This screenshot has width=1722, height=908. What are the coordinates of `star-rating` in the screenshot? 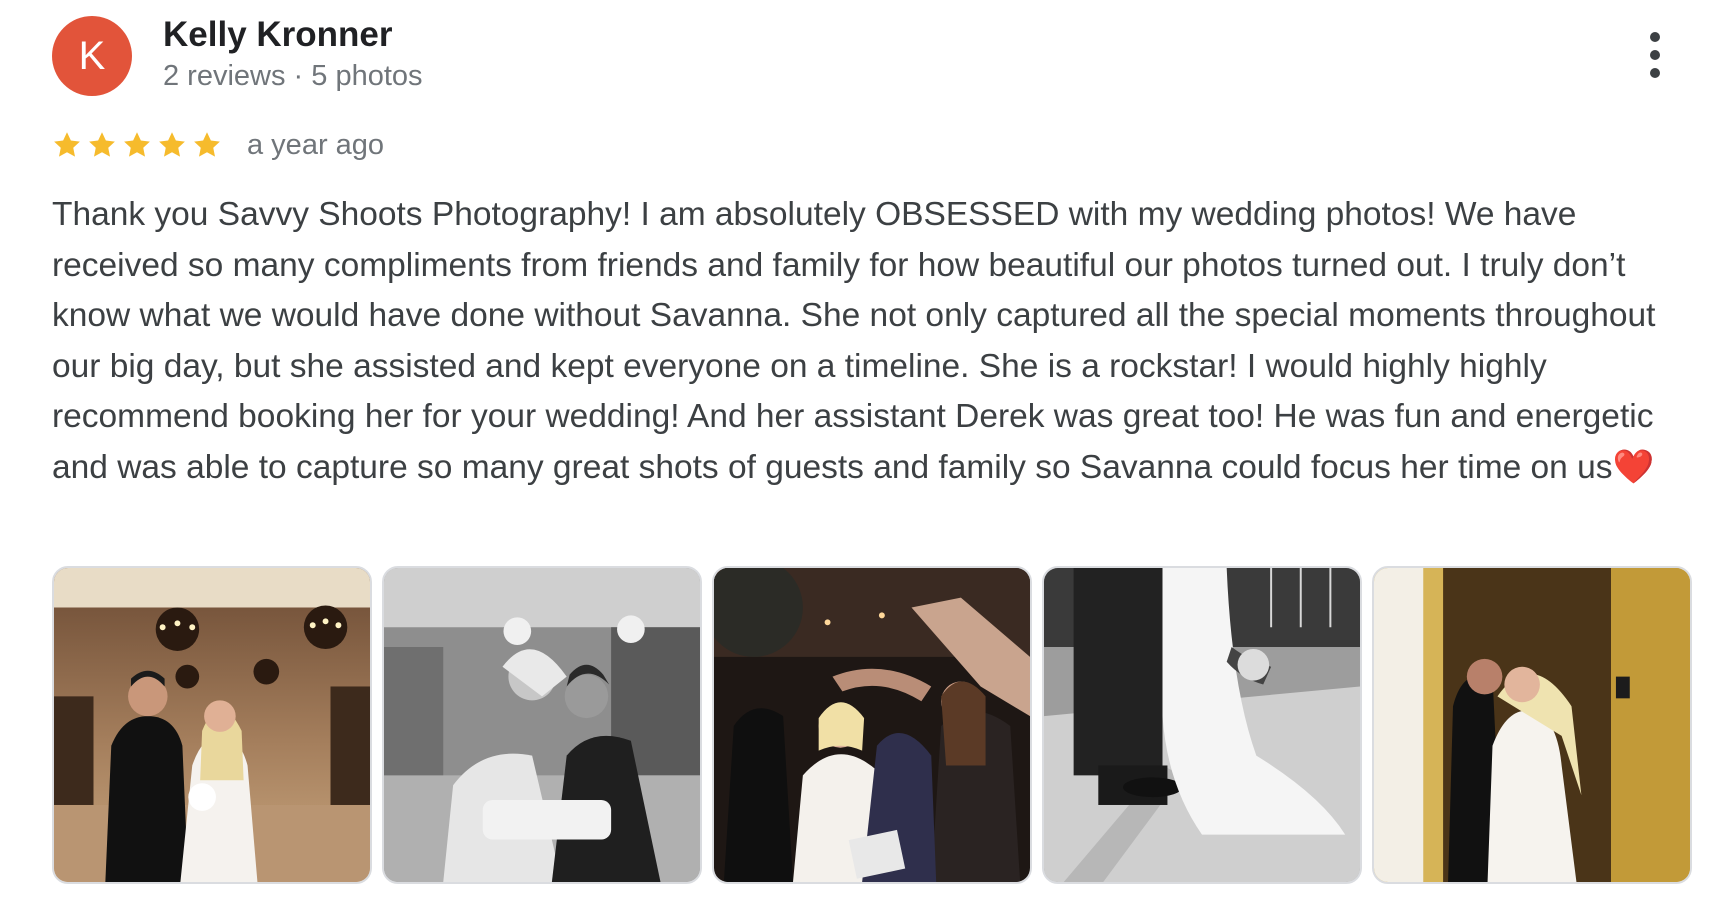 It's located at (139, 145).